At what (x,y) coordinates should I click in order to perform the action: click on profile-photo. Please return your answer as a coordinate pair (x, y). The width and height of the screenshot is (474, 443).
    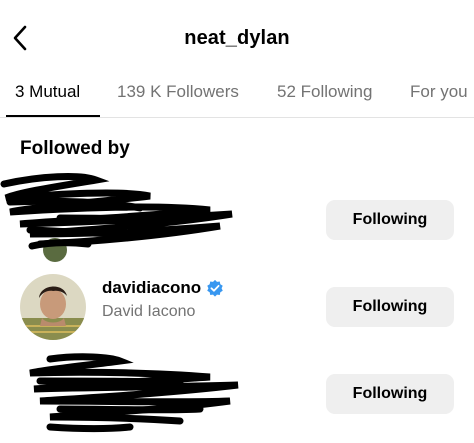
    Looking at the image, I should click on (53, 307).